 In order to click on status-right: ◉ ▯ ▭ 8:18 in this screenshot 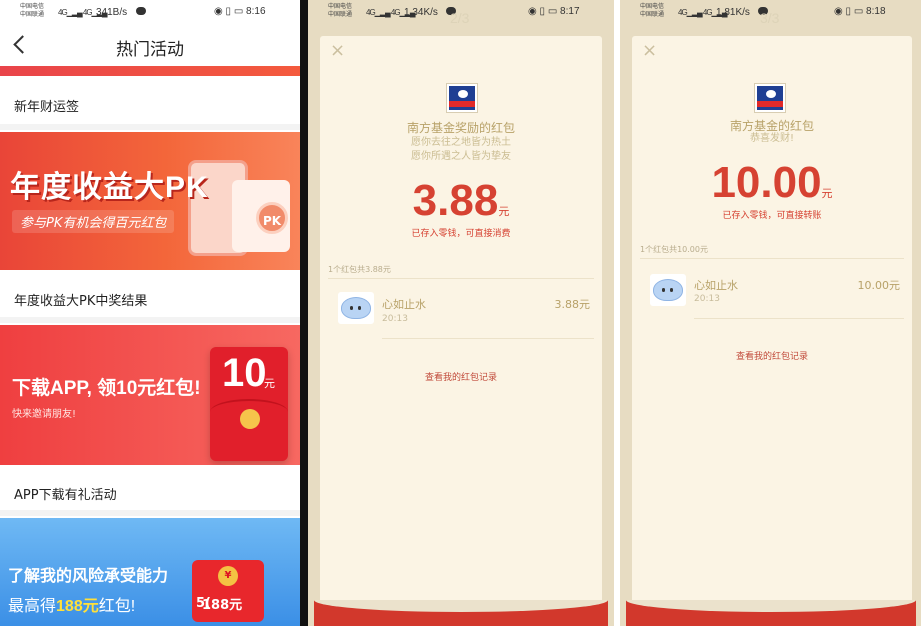, I will do `click(860, 11)`.